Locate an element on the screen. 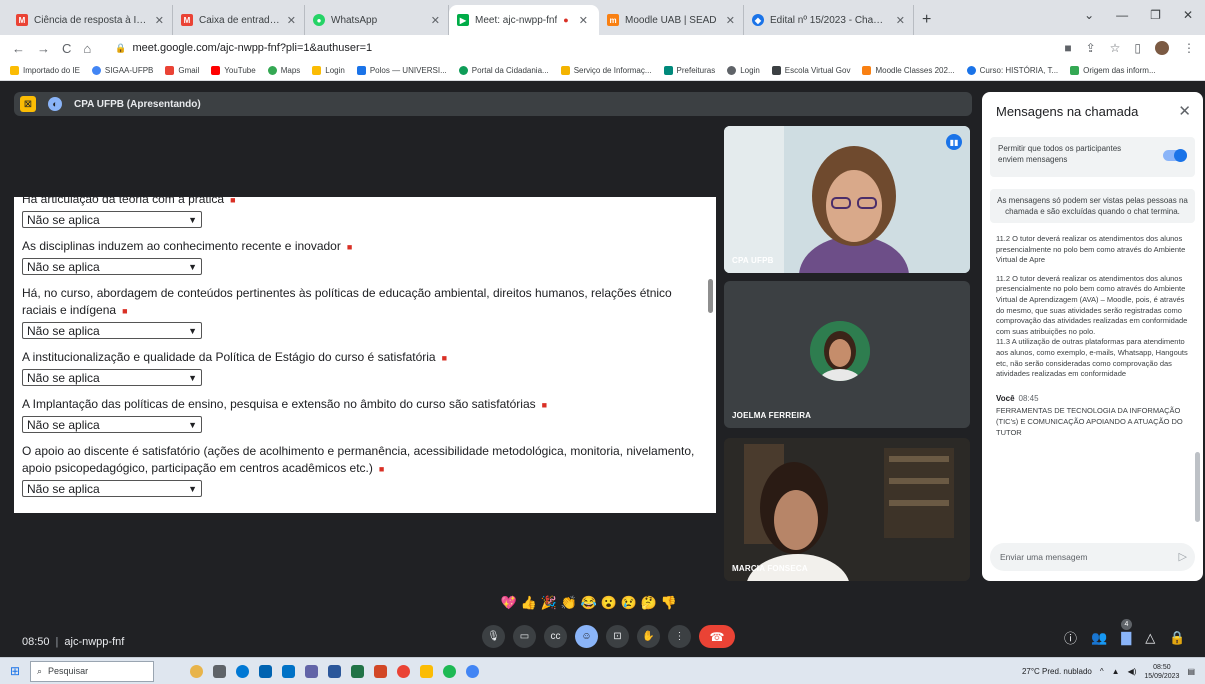 The image size is (1205, 684). teams-icon is located at coordinates (311, 671).